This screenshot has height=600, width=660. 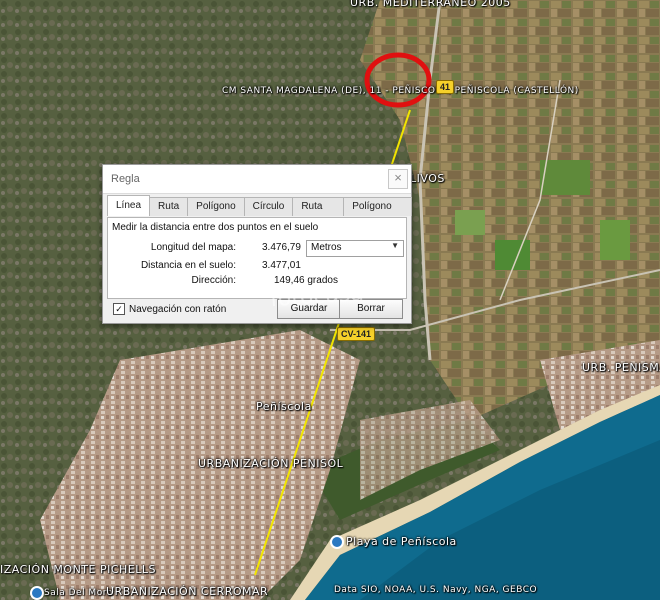 I want to click on unit-select: Metros ▼, so click(x=355, y=248).